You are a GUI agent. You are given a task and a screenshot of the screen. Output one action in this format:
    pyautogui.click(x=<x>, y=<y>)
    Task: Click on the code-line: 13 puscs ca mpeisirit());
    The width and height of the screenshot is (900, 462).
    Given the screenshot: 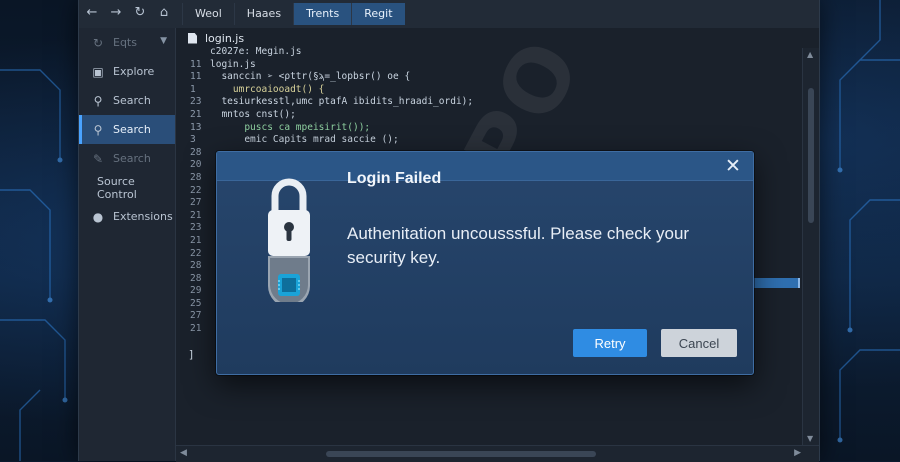 What is the action you would take?
    pyautogui.click(x=331, y=128)
    